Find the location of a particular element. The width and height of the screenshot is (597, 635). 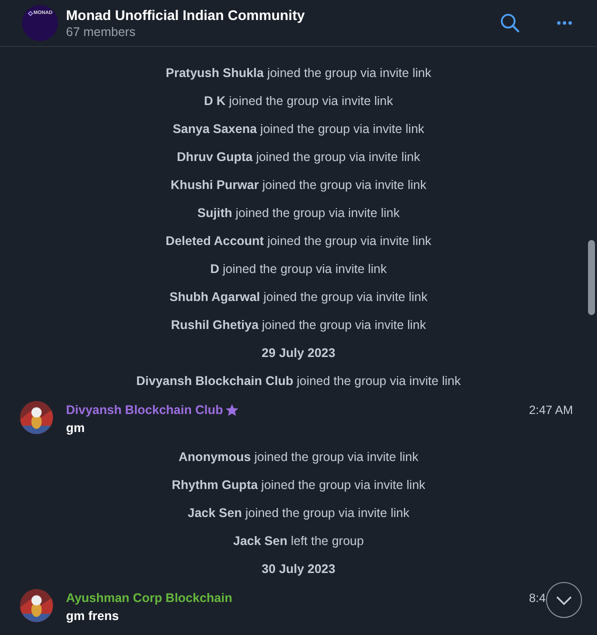

service-message: Dhruv Gupta joined the group via invite link is located at coordinates (298, 157).